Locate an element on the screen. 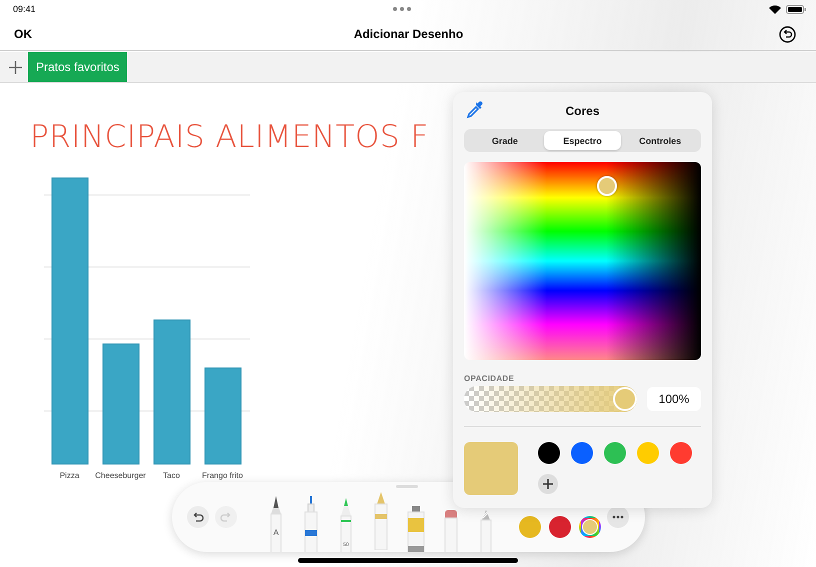  popover-title: Cores is located at coordinates (582, 111).